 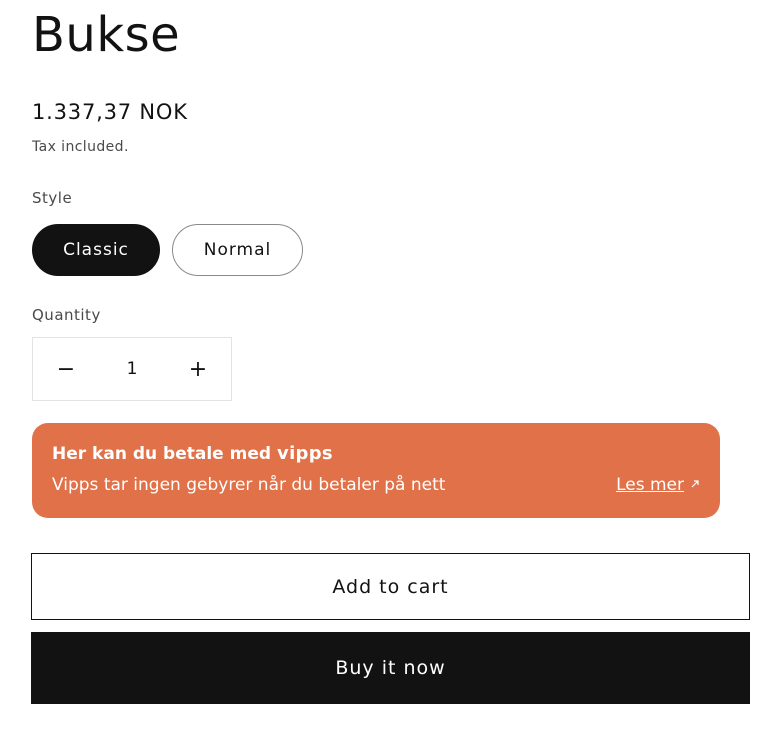 I want to click on style-options: Classic Normal, so click(x=167, y=250).